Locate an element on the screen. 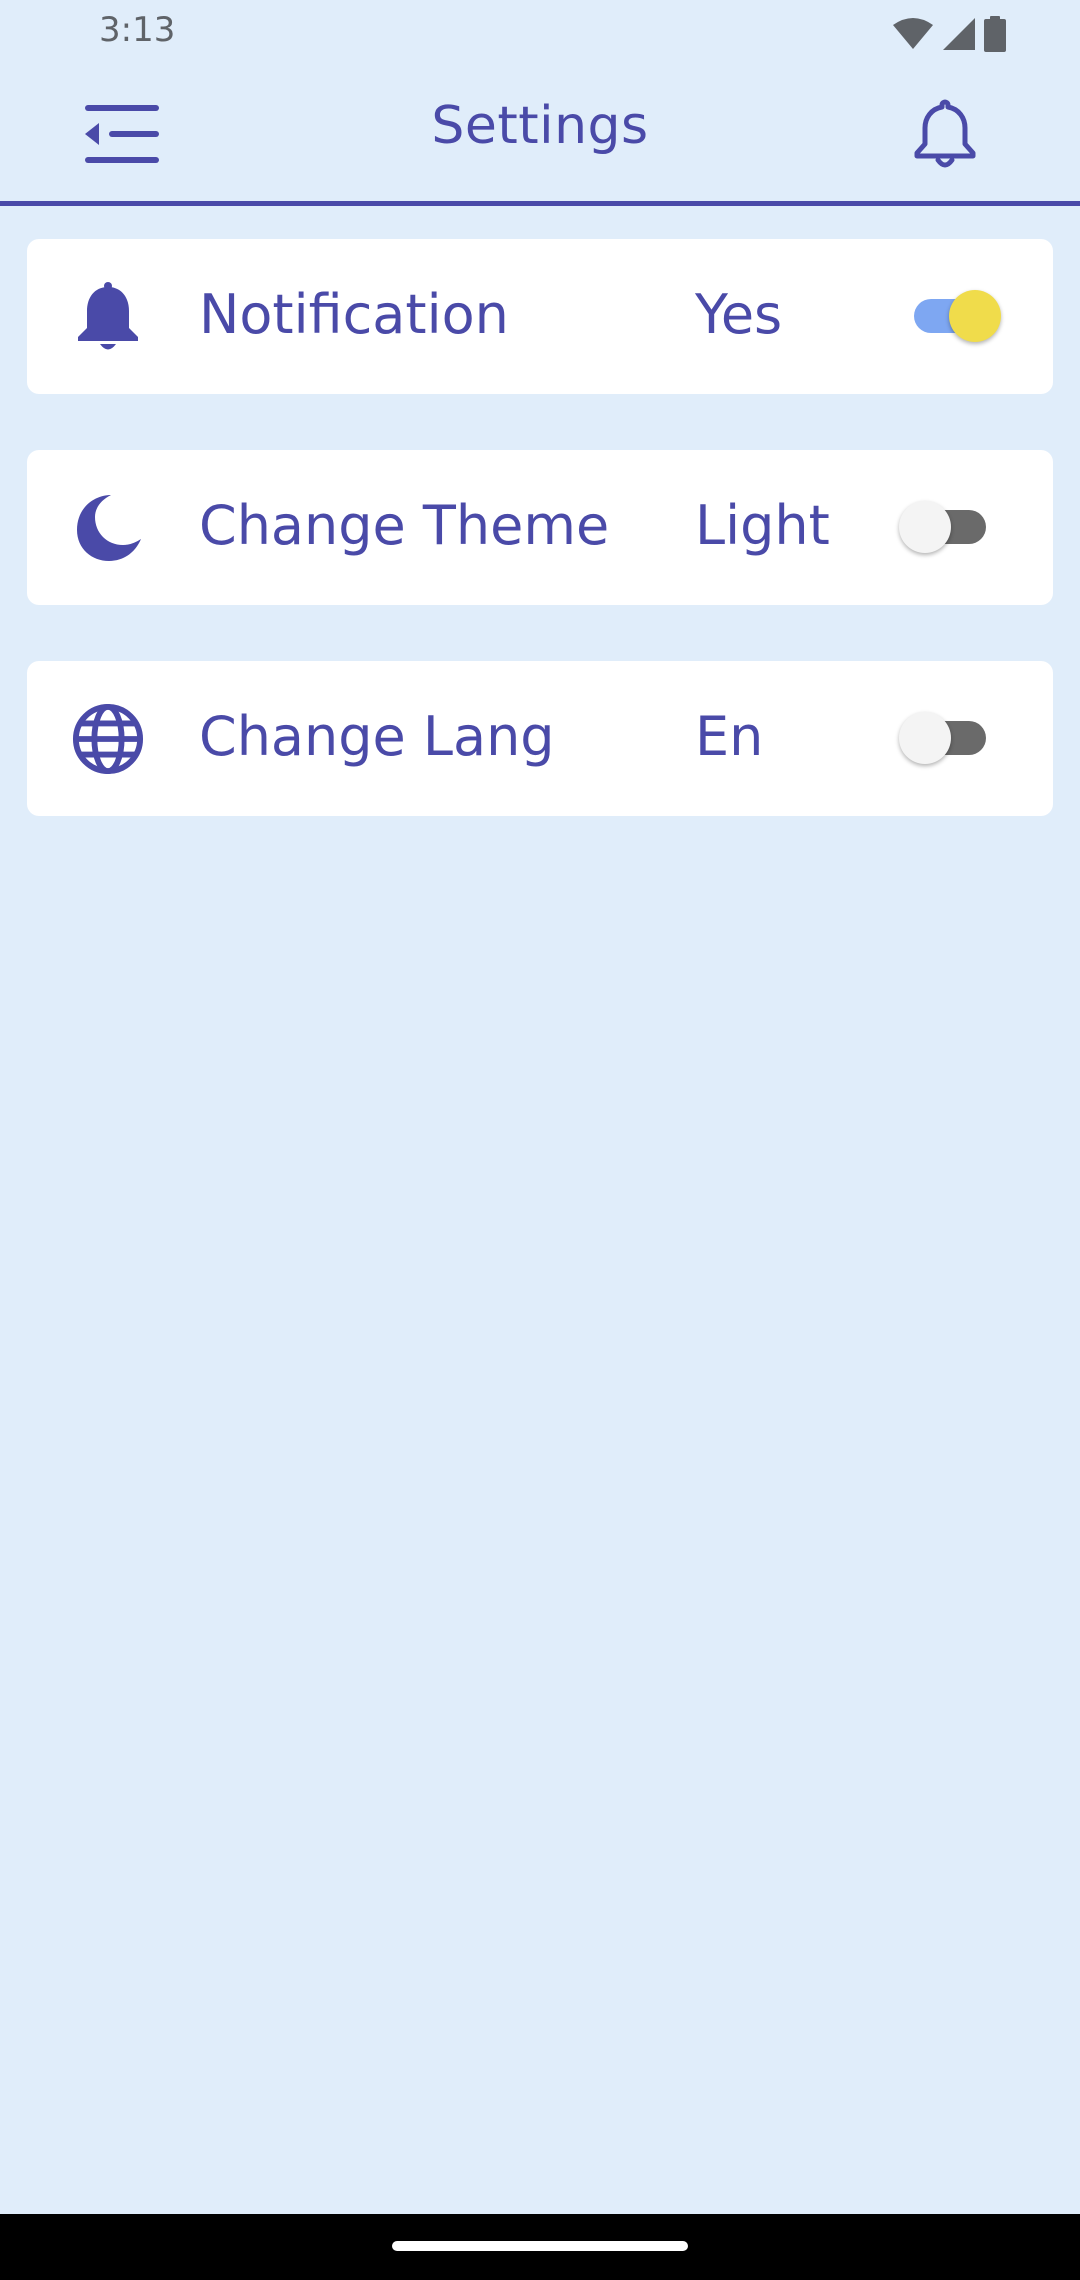 This screenshot has height=2280, width=1080. setting-value-theme: Light is located at coordinates (762, 525).